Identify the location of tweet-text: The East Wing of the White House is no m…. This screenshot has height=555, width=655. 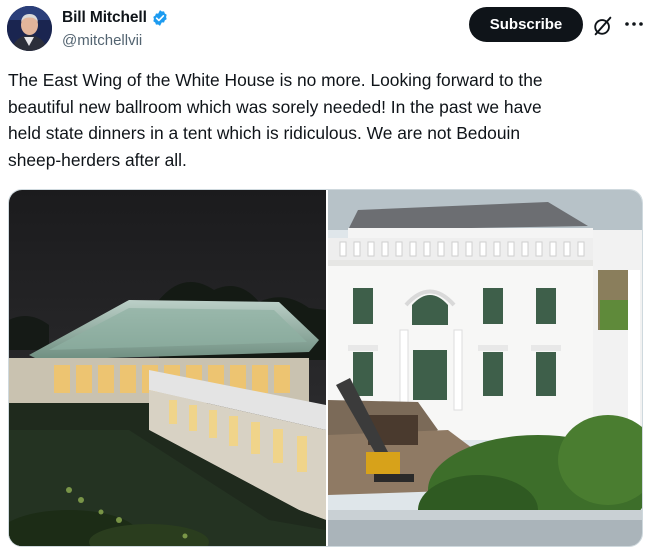
(275, 120).